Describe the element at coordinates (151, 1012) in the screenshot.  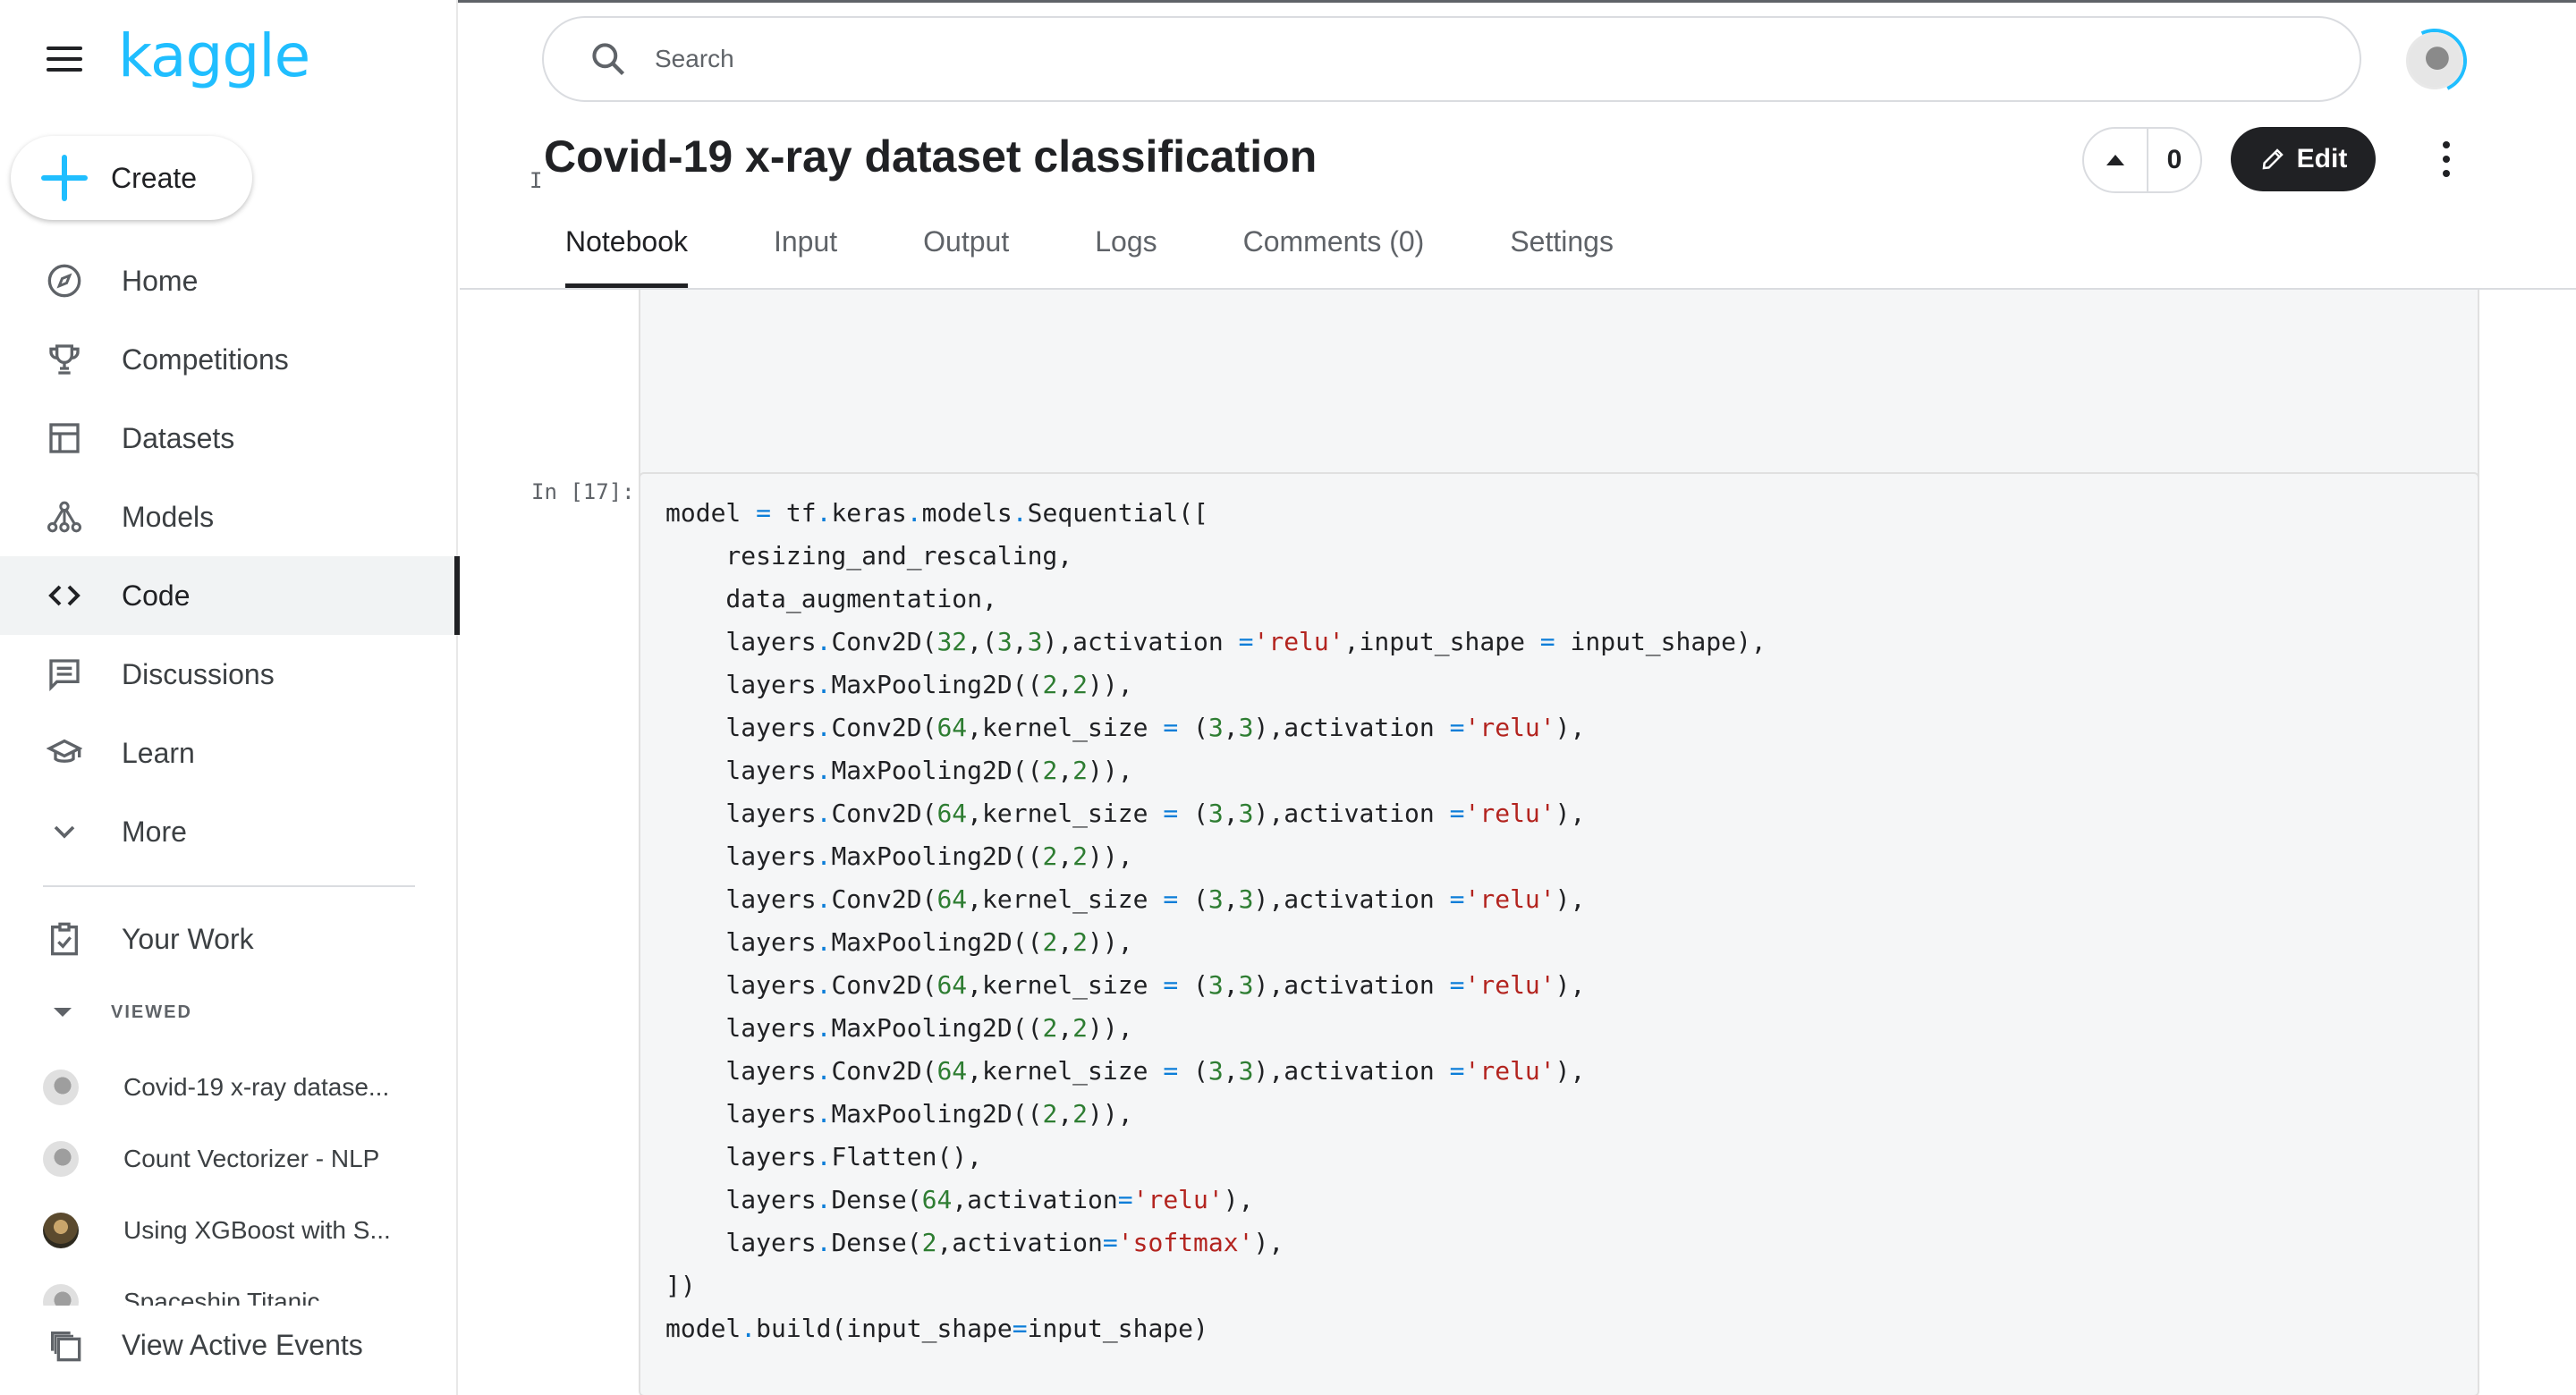
I see `viewed-section-label: VIEWED` at that location.